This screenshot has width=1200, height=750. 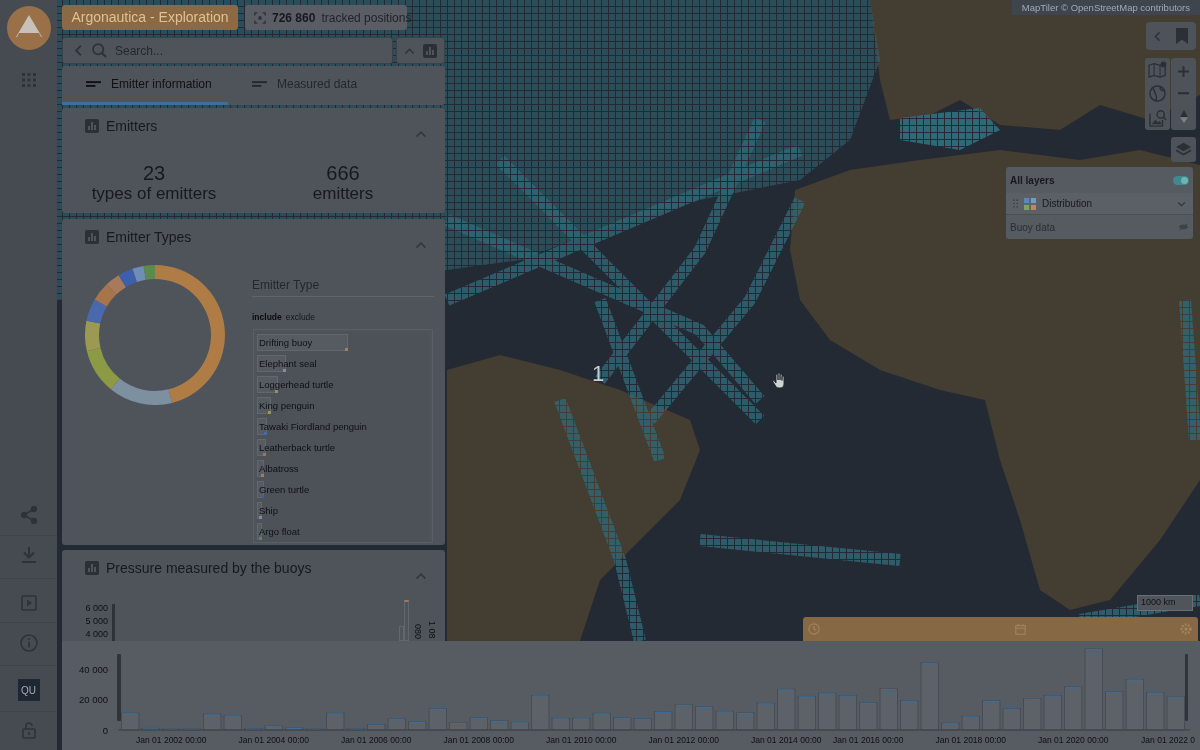 I want to click on stat-label: emitters, so click(x=343, y=194).